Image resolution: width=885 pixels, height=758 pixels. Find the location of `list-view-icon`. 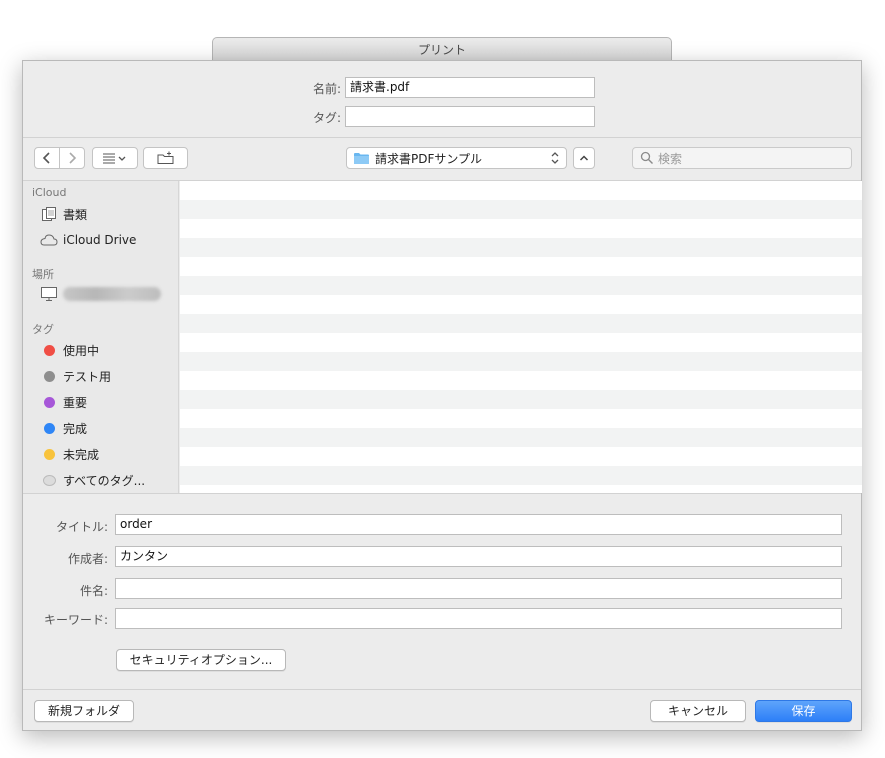

list-view-icon is located at coordinates (114, 158).